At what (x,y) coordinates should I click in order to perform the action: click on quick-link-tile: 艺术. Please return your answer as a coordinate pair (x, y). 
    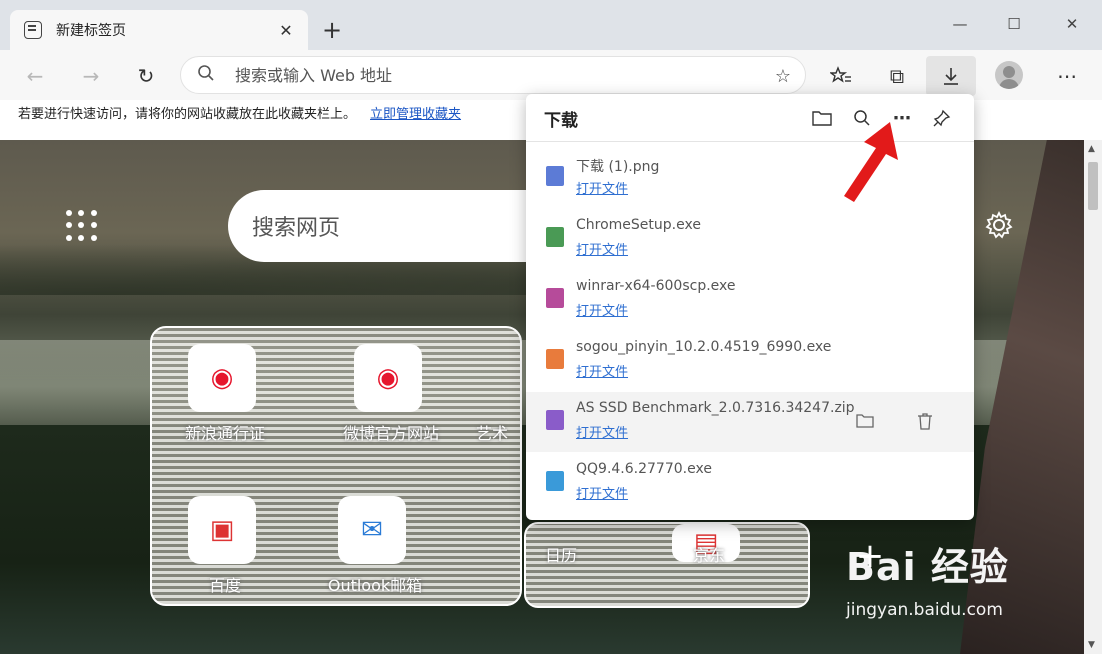
    Looking at the image, I should click on (482, 394).